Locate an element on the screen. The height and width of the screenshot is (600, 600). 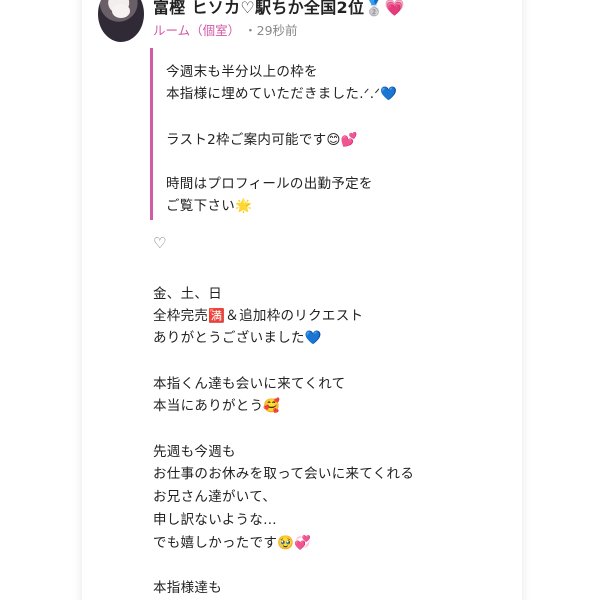
quote-line: 時間はプロフィールの出勤予定を is located at coordinates (269, 184).